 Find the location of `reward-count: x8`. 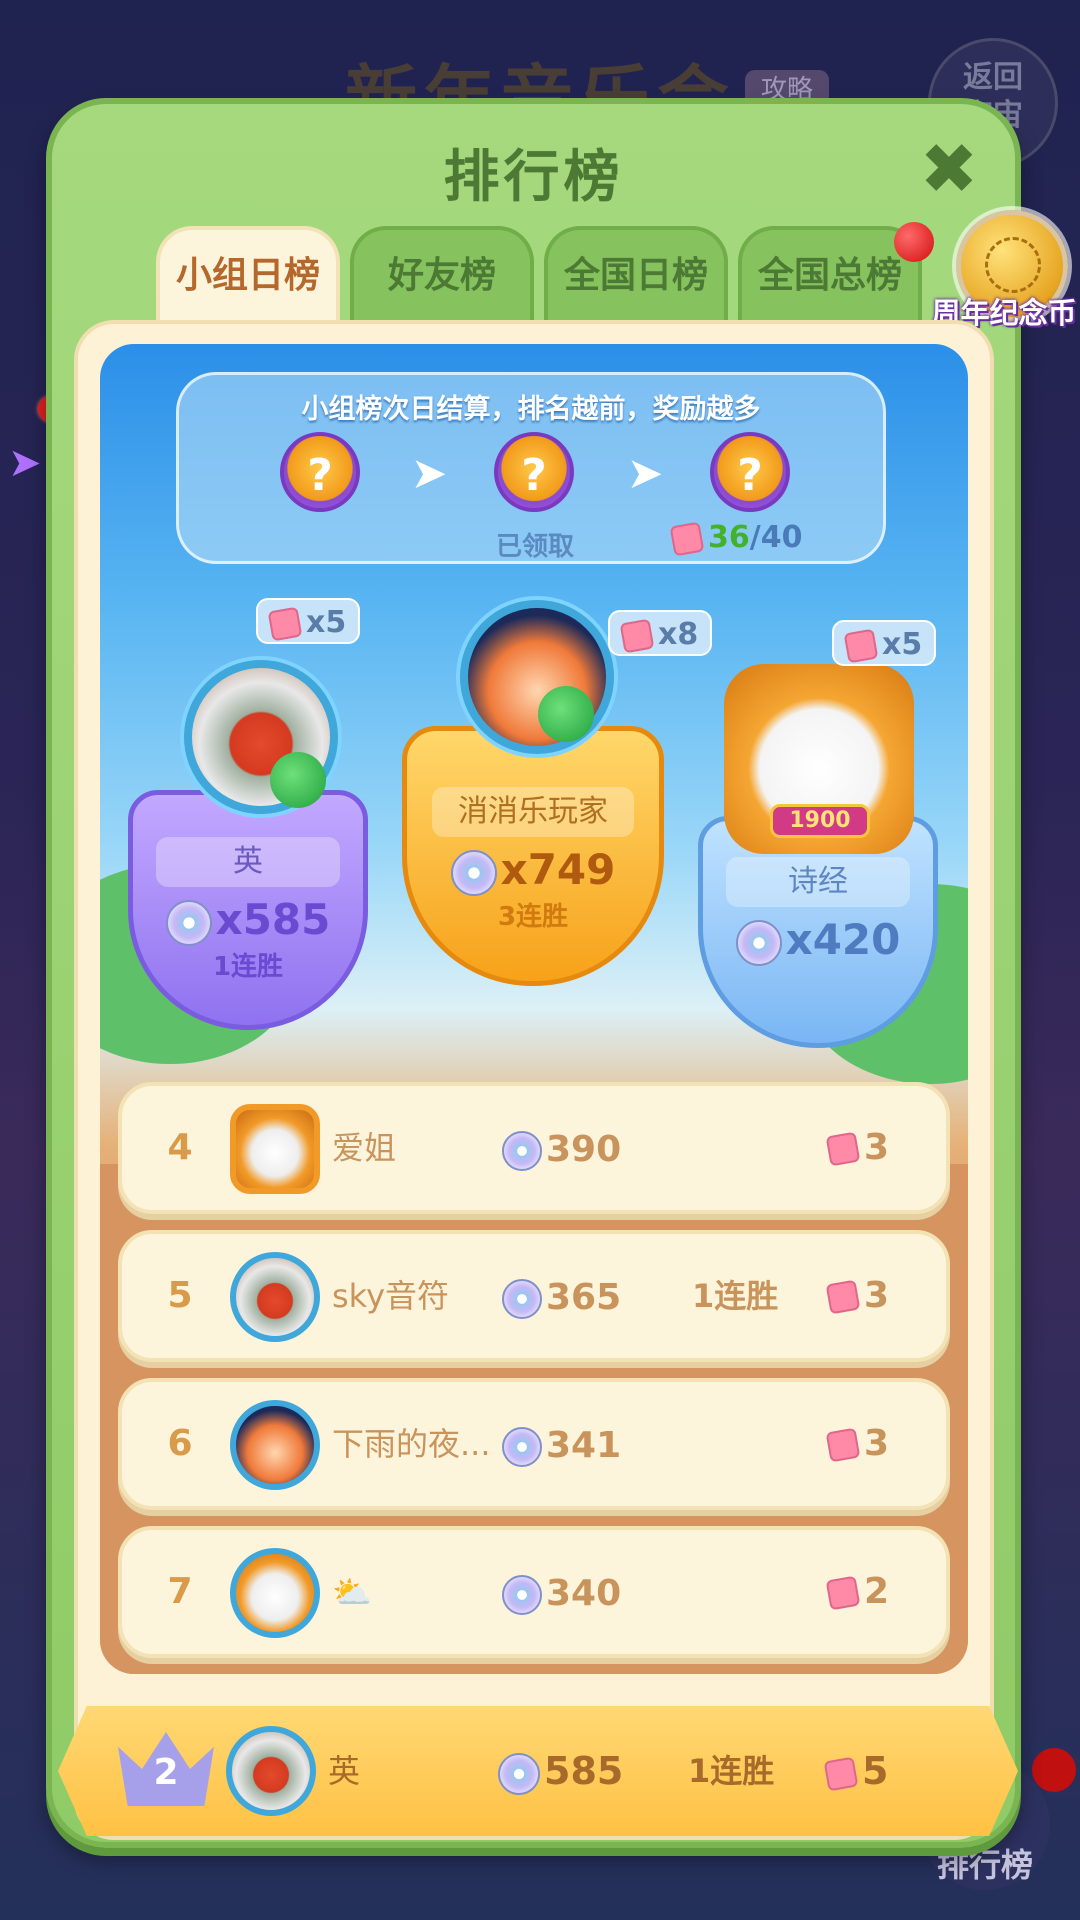

reward-count: x8 is located at coordinates (678, 634).